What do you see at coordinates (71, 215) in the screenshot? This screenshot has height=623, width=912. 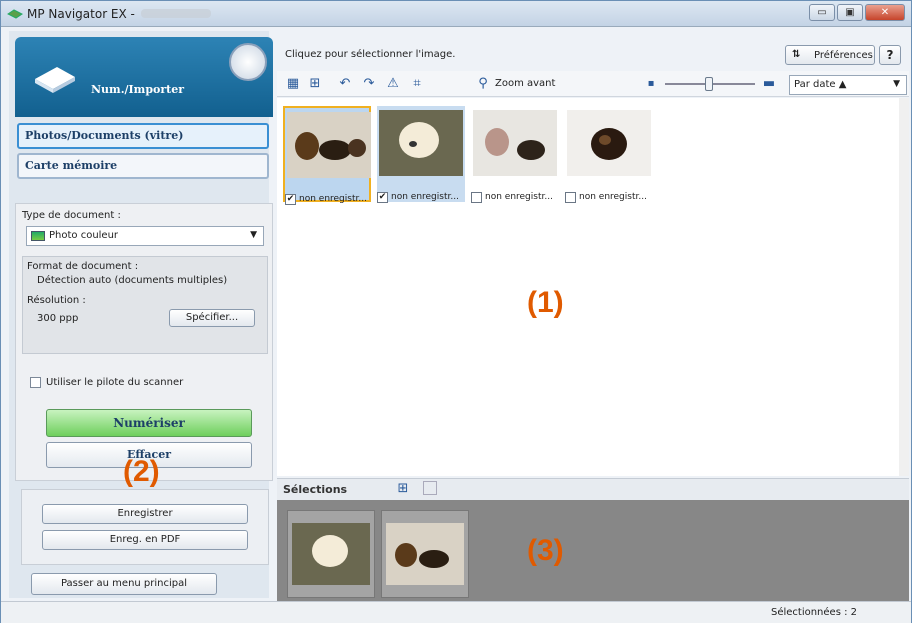 I see `doc-type-label: Type de document :` at bounding box center [71, 215].